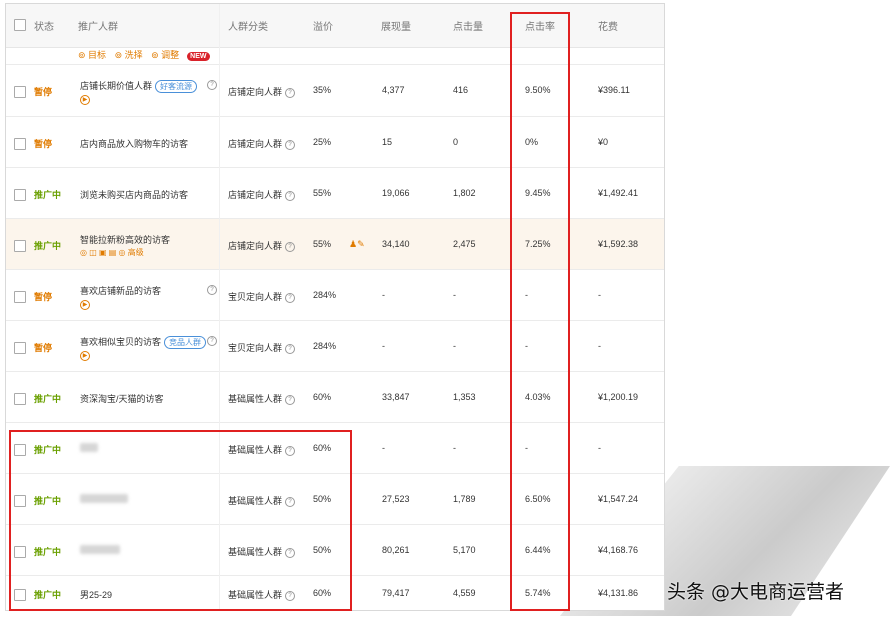 The width and height of the screenshot is (893, 619). What do you see at coordinates (104, 252) in the screenshot?
I see `target-icon: ◎ ◫ ▣ ▤ ◎` at bounding box center [104, 252].